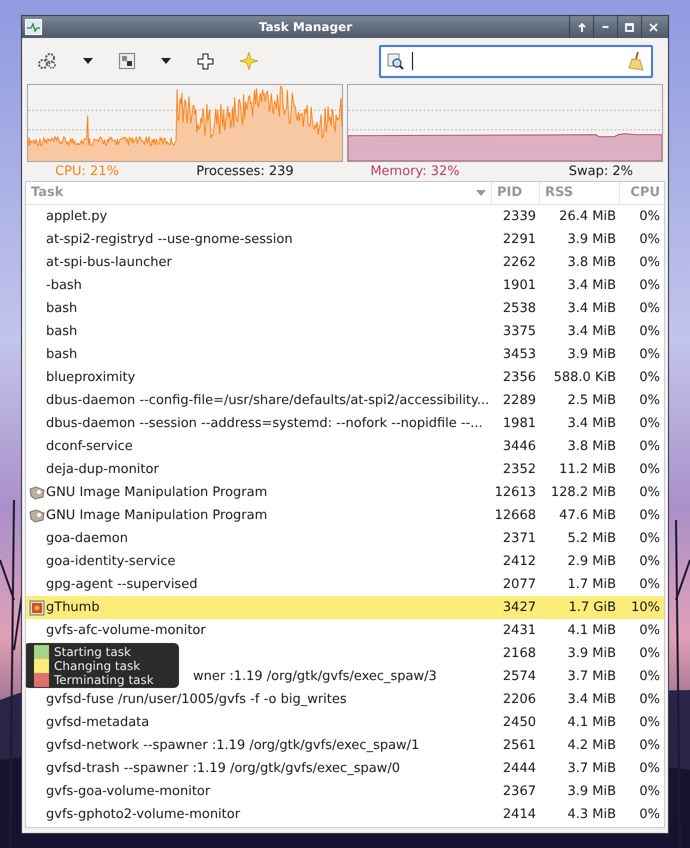 The image size is (690, 848). What do you see at coordinates (143, 815) in the screenshot?
I see `task-name: gvfs-gphoto2-volume-monitor` at bounding box center [143, 815].